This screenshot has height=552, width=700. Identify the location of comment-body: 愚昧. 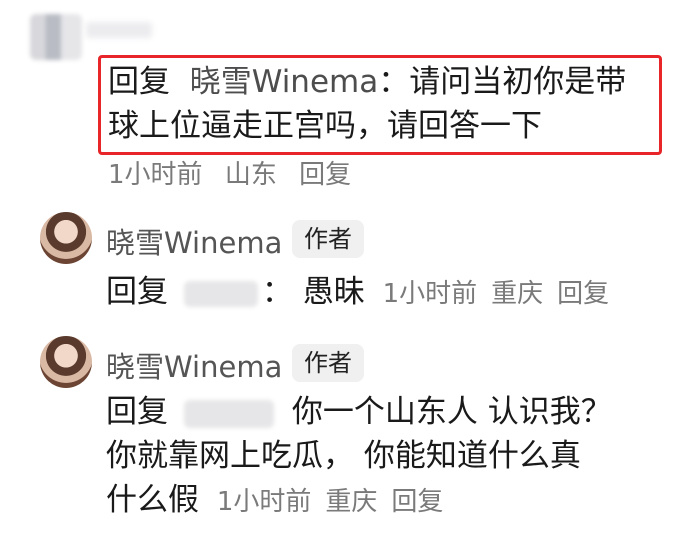
(333, 292).